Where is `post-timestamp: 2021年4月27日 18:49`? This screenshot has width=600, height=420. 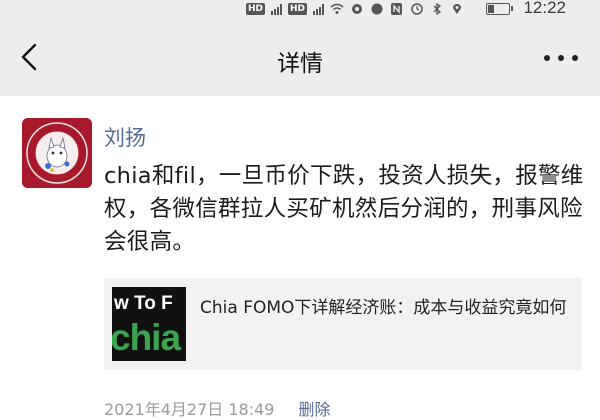 post-timestamp: 2021年4月27日 18:49 is located at coordinates (189, 409).